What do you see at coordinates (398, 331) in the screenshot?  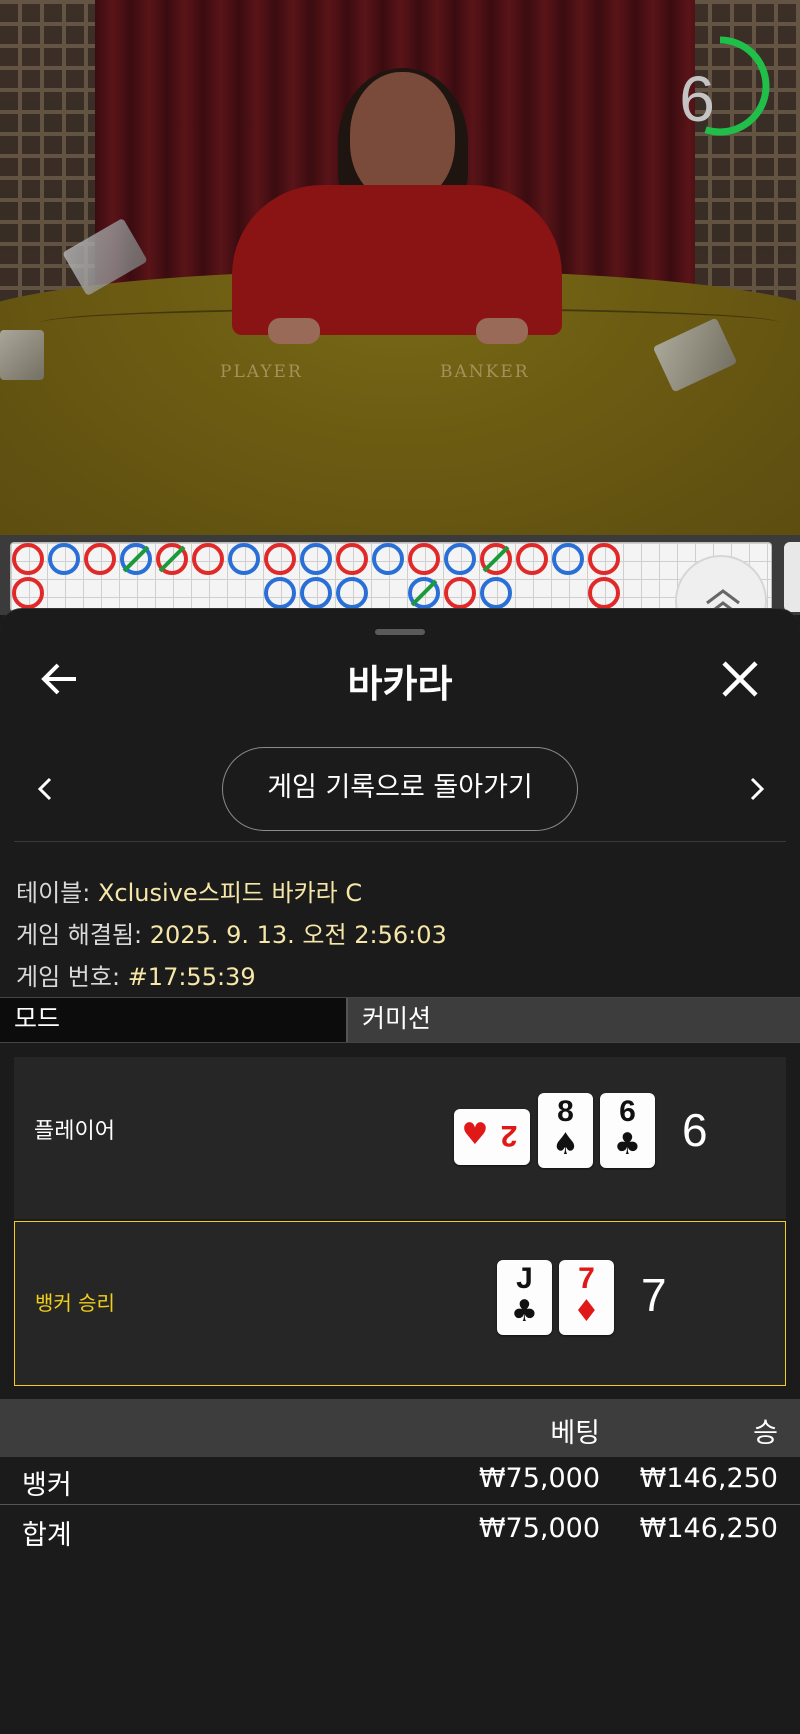 I see `dealer-hands` at bounding box center [398, 331].